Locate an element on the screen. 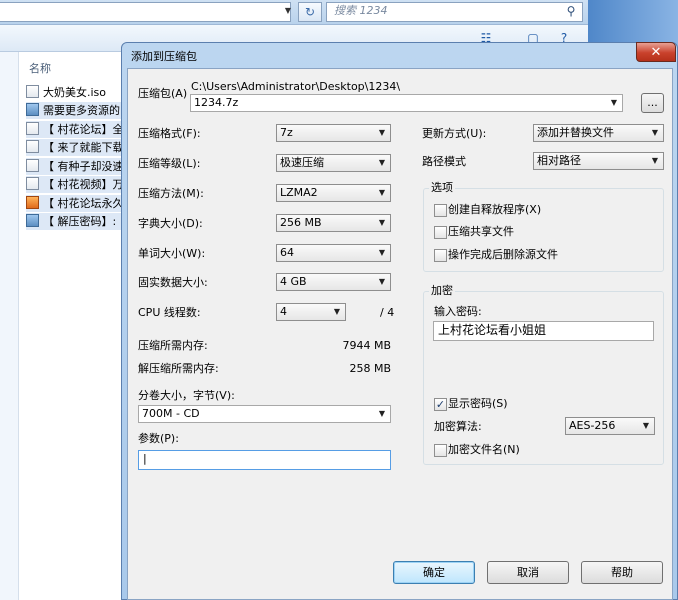 The image size is (678, 600). encrypt-names-checkbox is located at coordinates (440, 450).